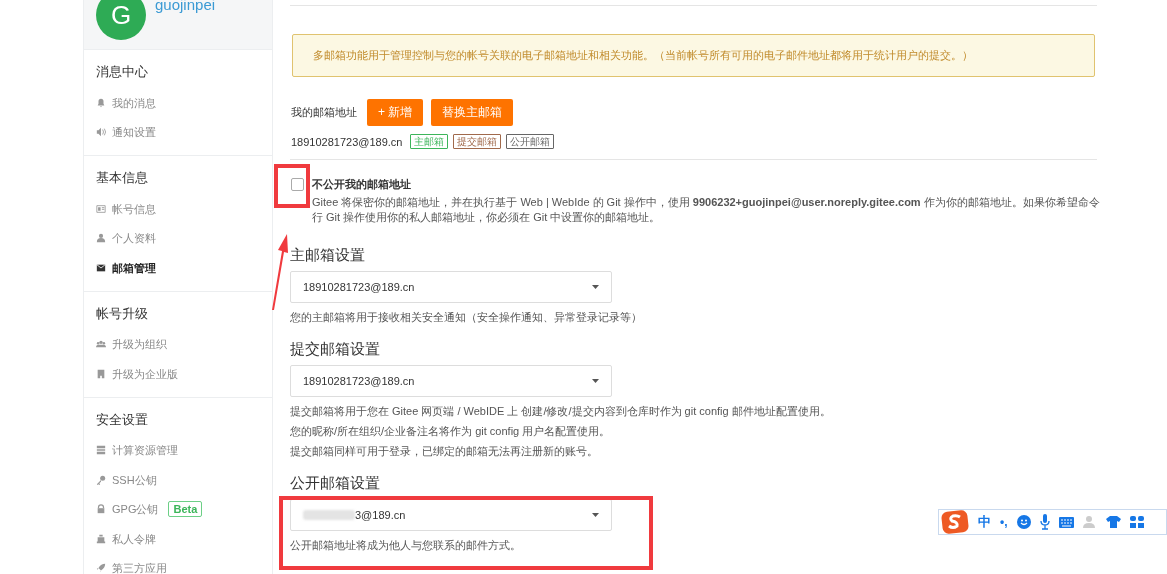  What do you see at coordinates (122, 313) in the screenshot?
I see `sidebar-heading: 帐号升级` at bounding box center [122, 313].